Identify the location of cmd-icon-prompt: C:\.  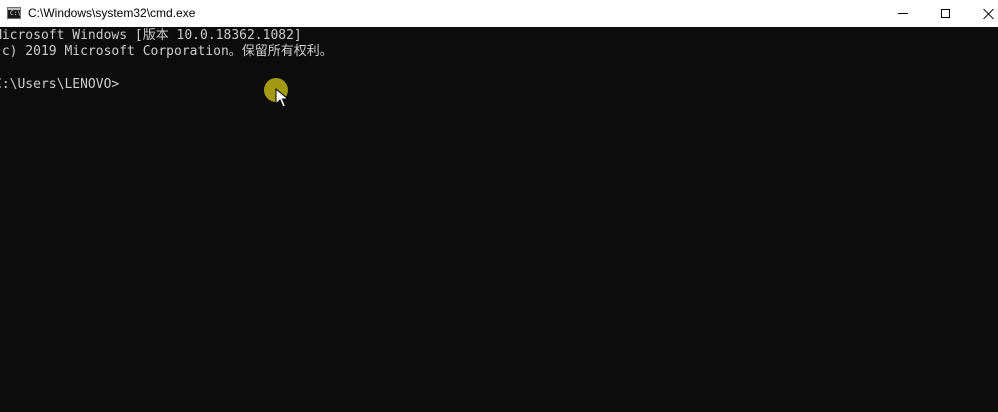
(15, 13).